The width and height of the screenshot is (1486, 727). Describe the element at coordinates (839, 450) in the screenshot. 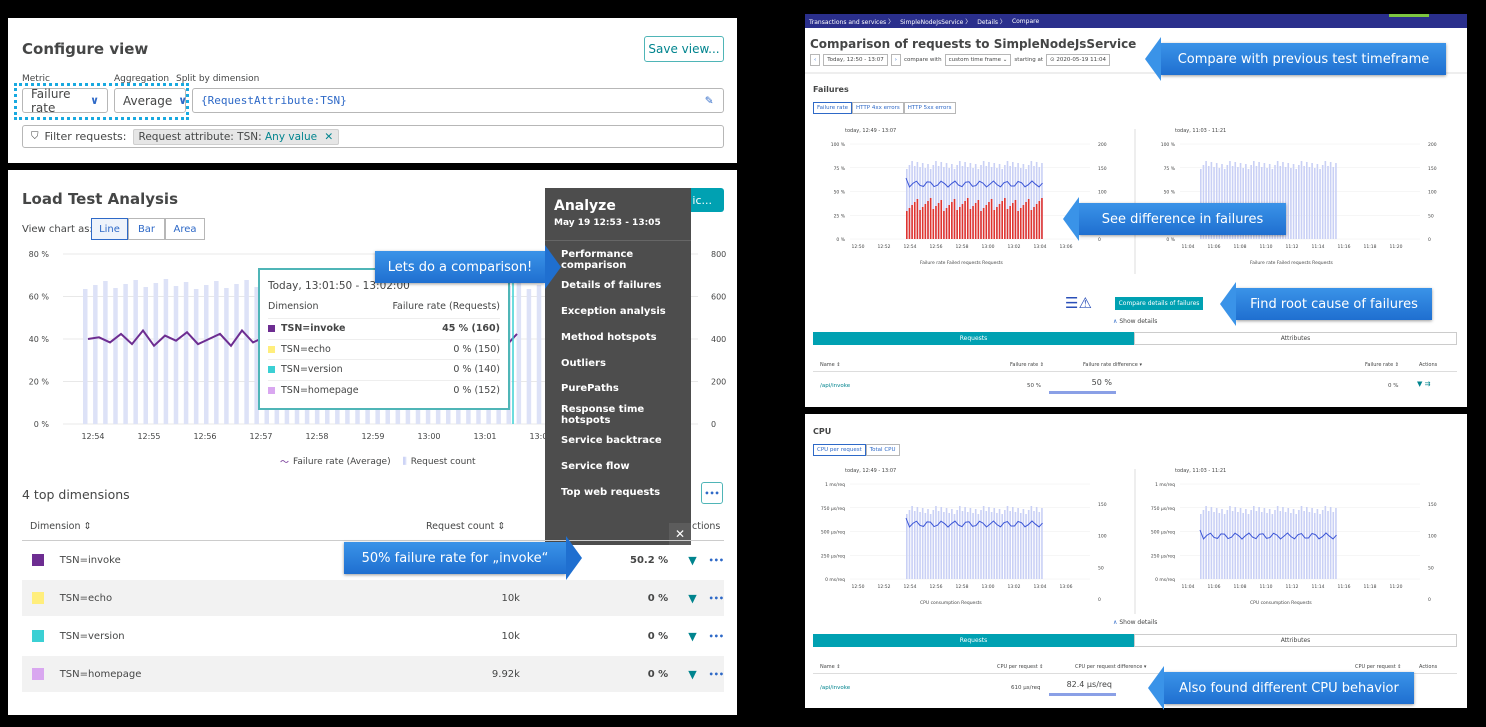

I see `tab-cpu-per-request: CPU per request` at that location.